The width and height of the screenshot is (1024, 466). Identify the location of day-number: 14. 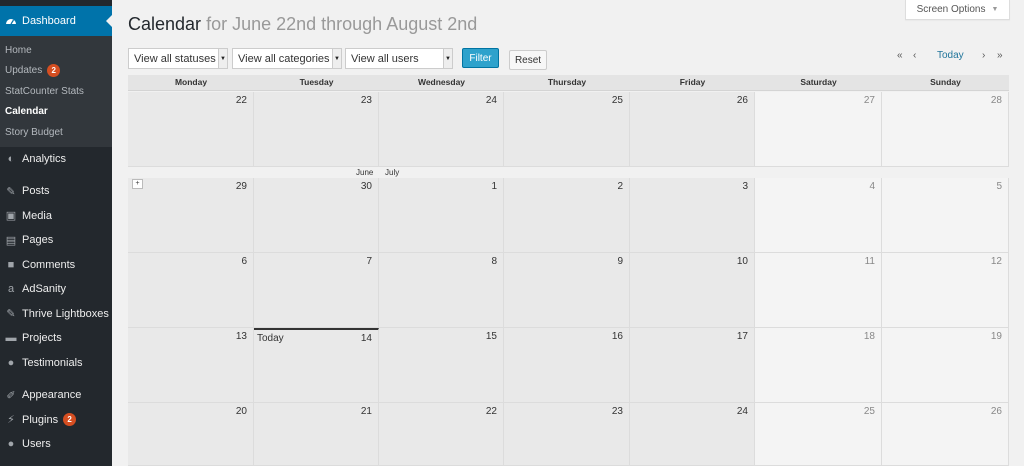
(366, 338).